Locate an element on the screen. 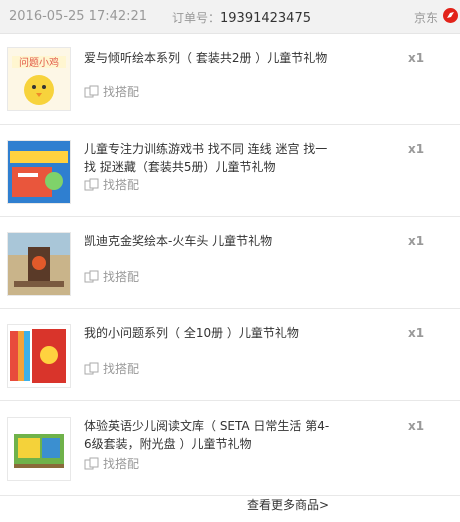 This screenshot has height=522, width=460. product-title: 爱与倾听绘本系列（ 套装共2册 ）儿童节礼物 is located at coordinates (209, 58).